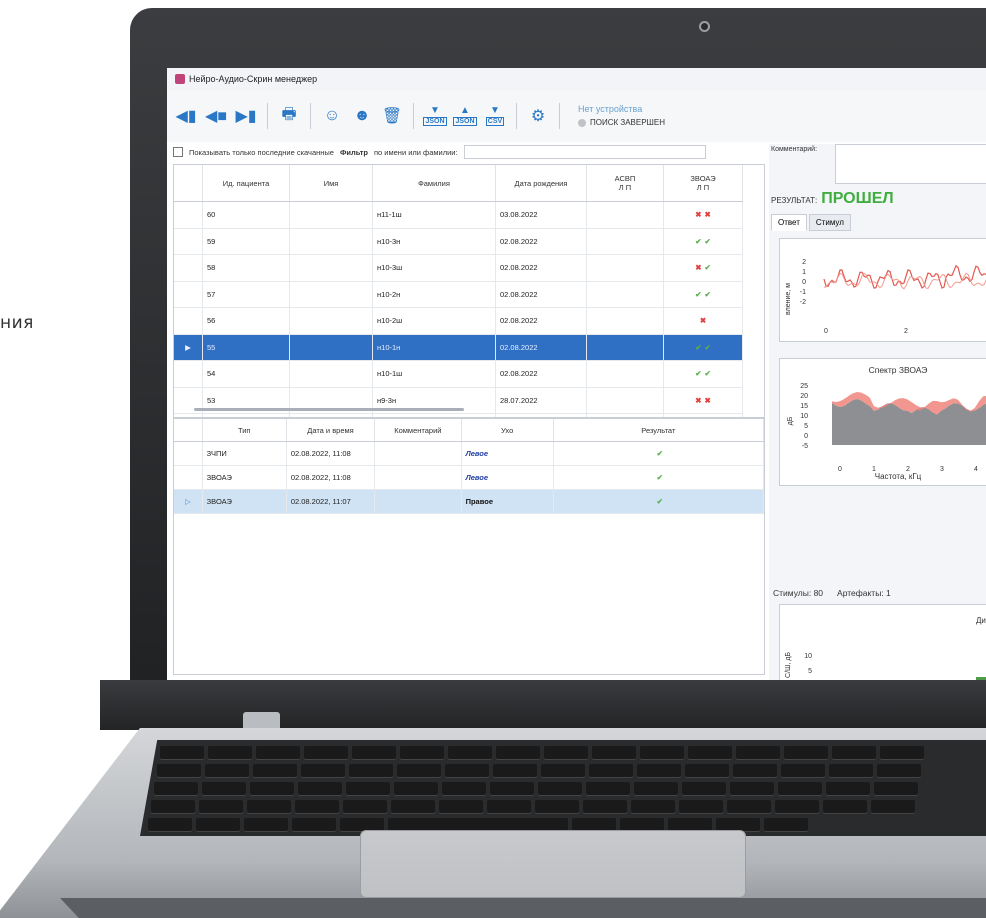 Image resolution: width=986 pixels, height=918 pixels. I want to click on col-header-surname: Фамилия, so click(434, 183).